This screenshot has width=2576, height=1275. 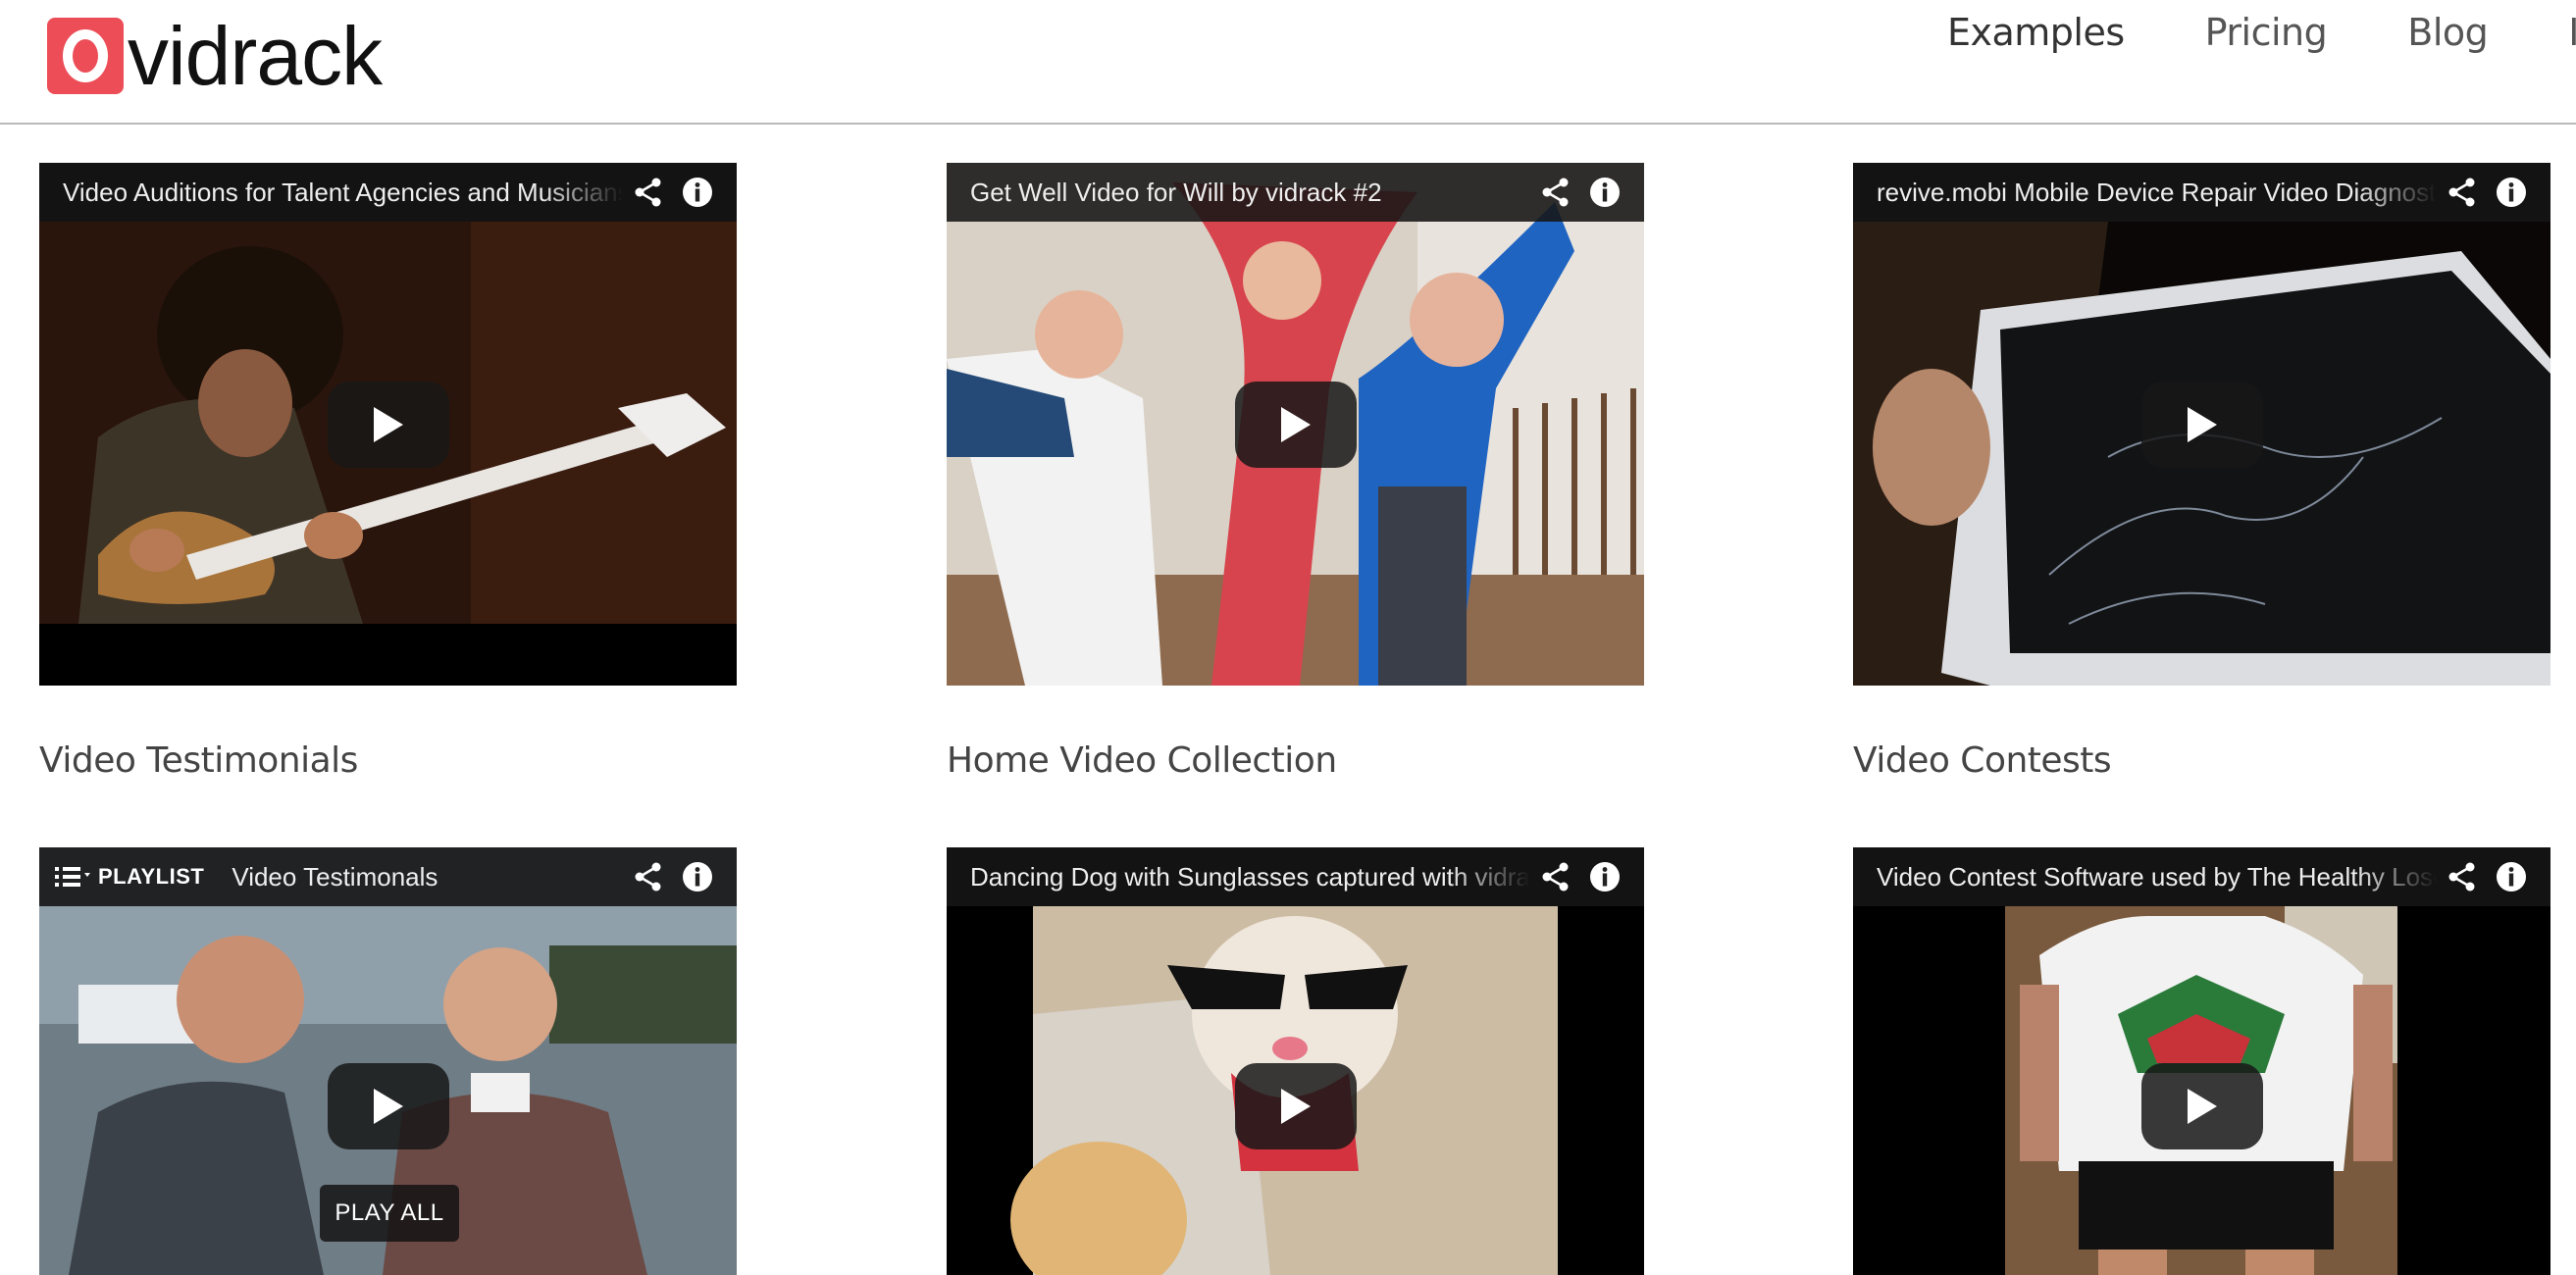 I want to click on video-card-get-well: Get Well Video for Will by vidrack #2, so click(x=1295, y=424).